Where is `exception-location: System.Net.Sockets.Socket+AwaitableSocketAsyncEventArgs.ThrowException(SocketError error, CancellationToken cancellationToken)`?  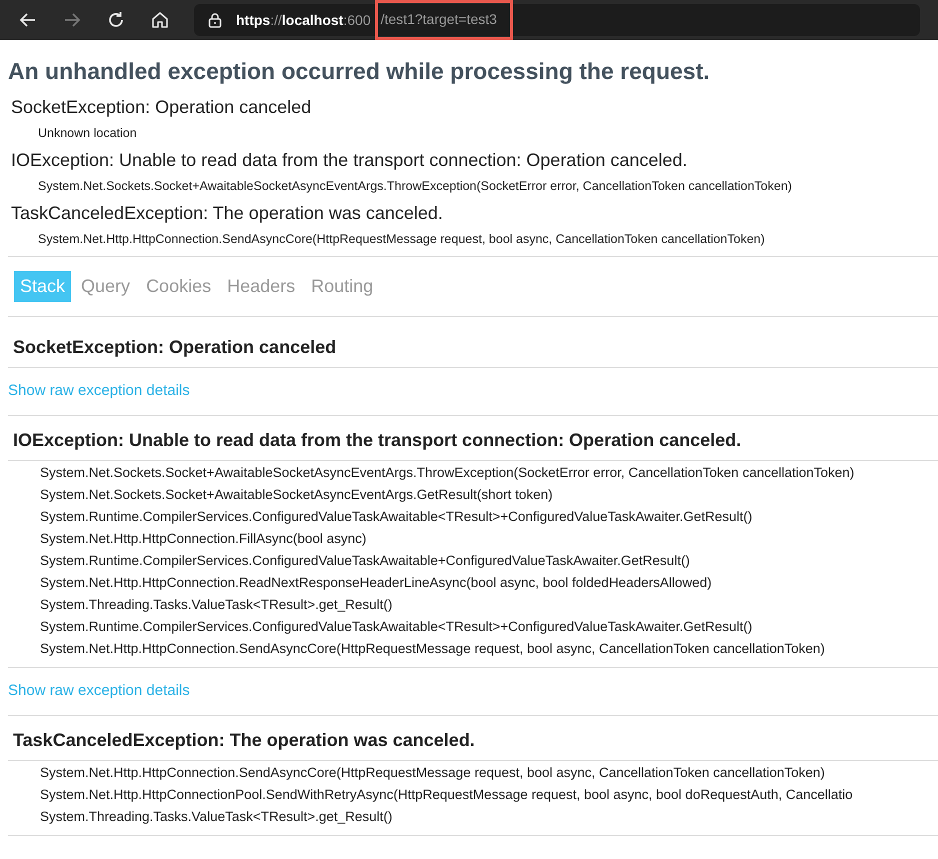 exception-location: System.Net.Sockets.Socket+AwaitableSocketAsyncEventArgs.ThrowException(SocketError error, CancellationToken cancellationToken) is located at coordinates (415, 186).